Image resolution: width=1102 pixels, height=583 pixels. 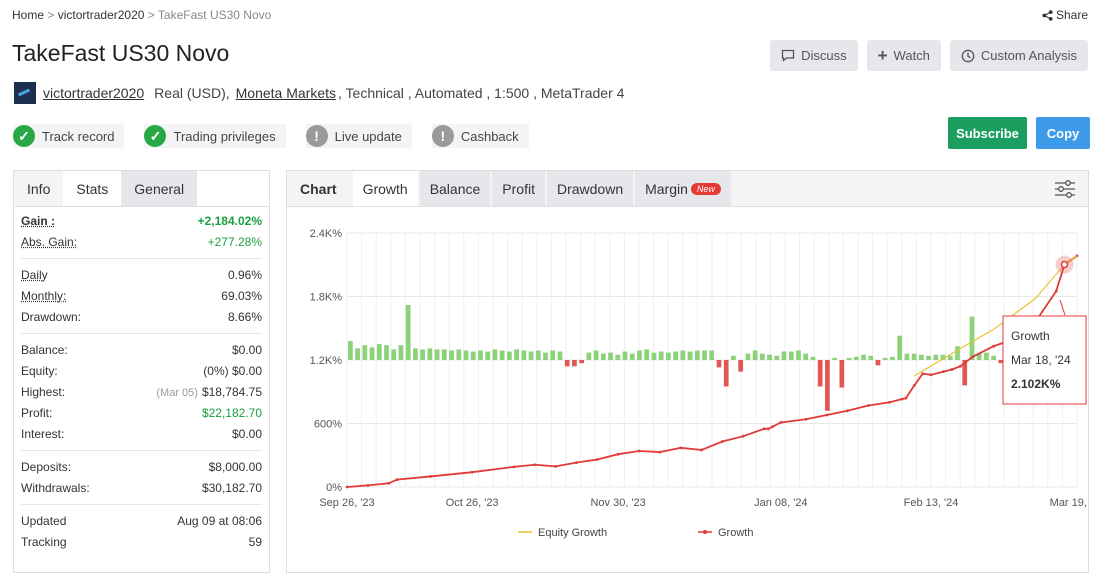 I want to click on share-button: Share, so click(x=1065, y=15).